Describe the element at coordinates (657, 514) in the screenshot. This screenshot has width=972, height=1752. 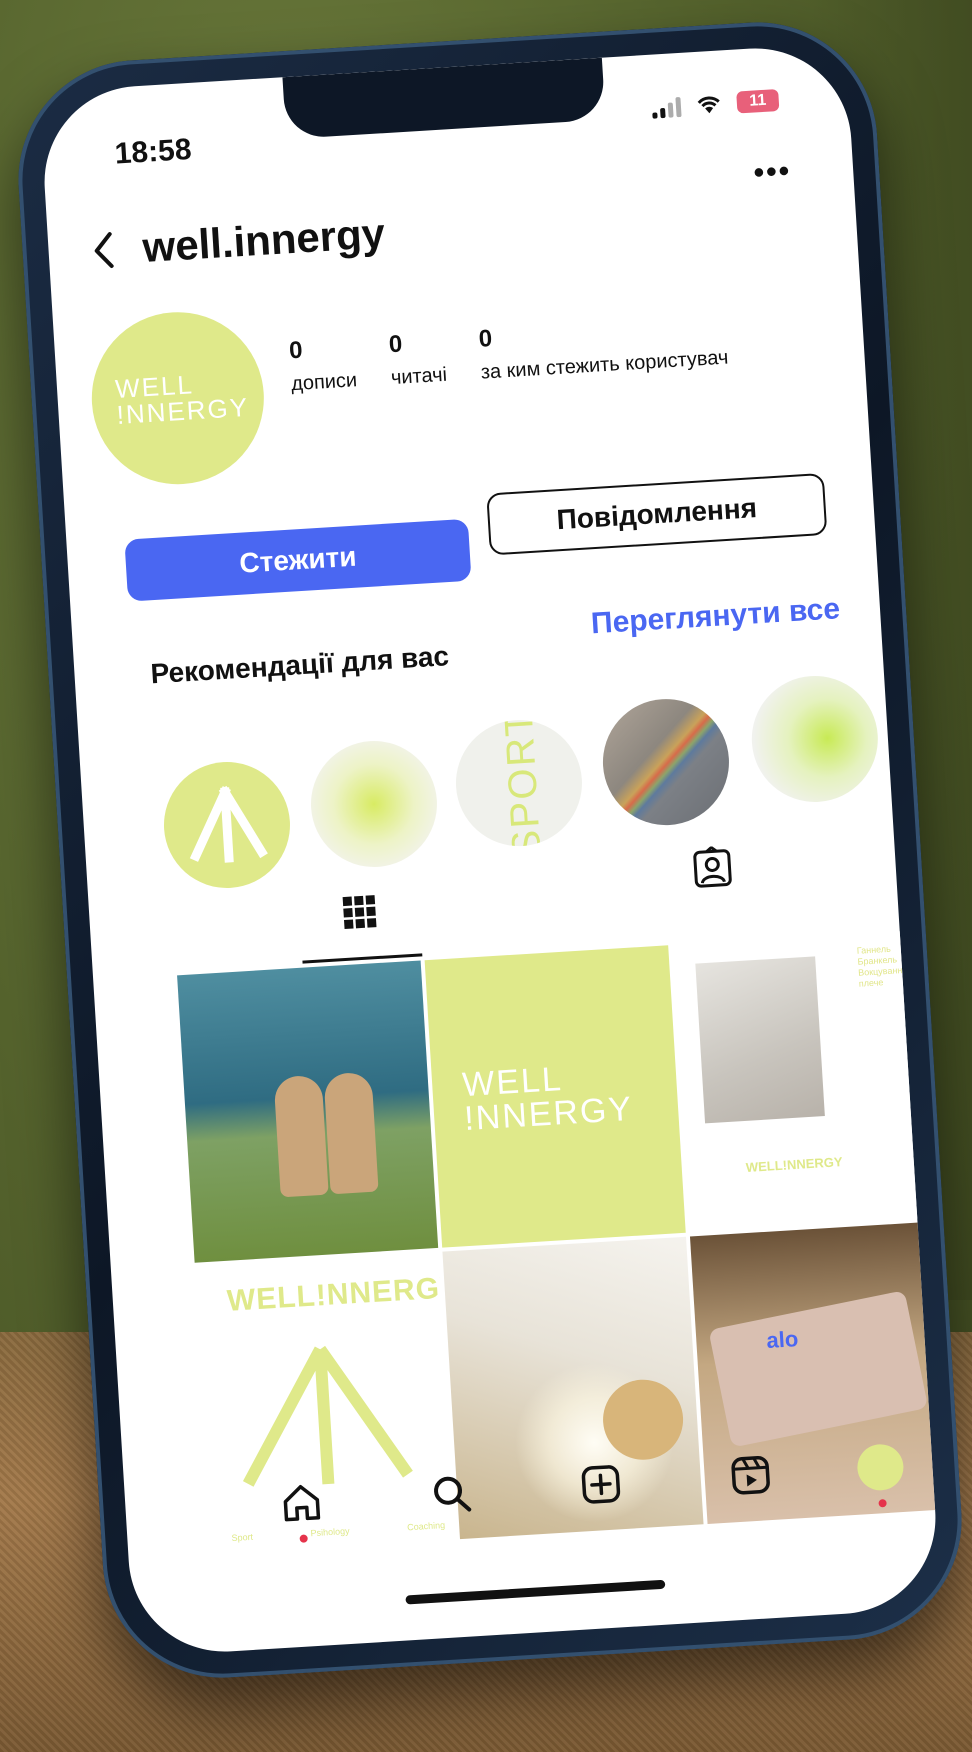
I see `message-button: Повідомлення` at that location.